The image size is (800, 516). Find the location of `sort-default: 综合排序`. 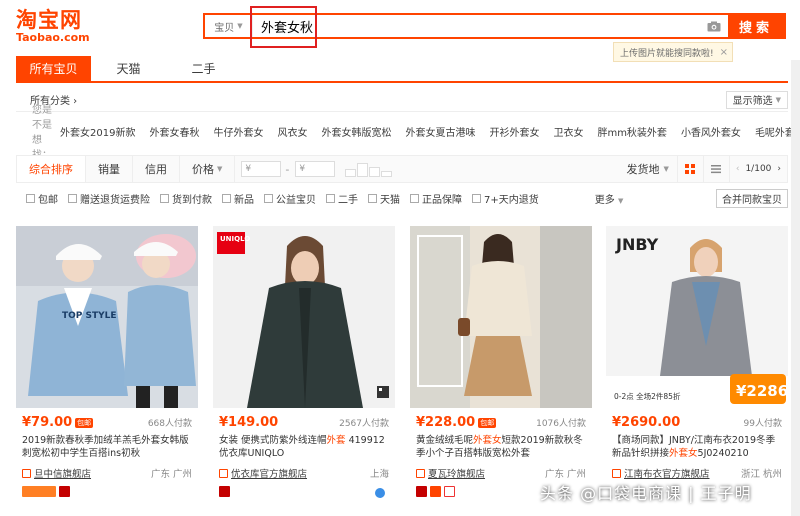

sort-default: 综合排序 is located at coordinates (51, 169).